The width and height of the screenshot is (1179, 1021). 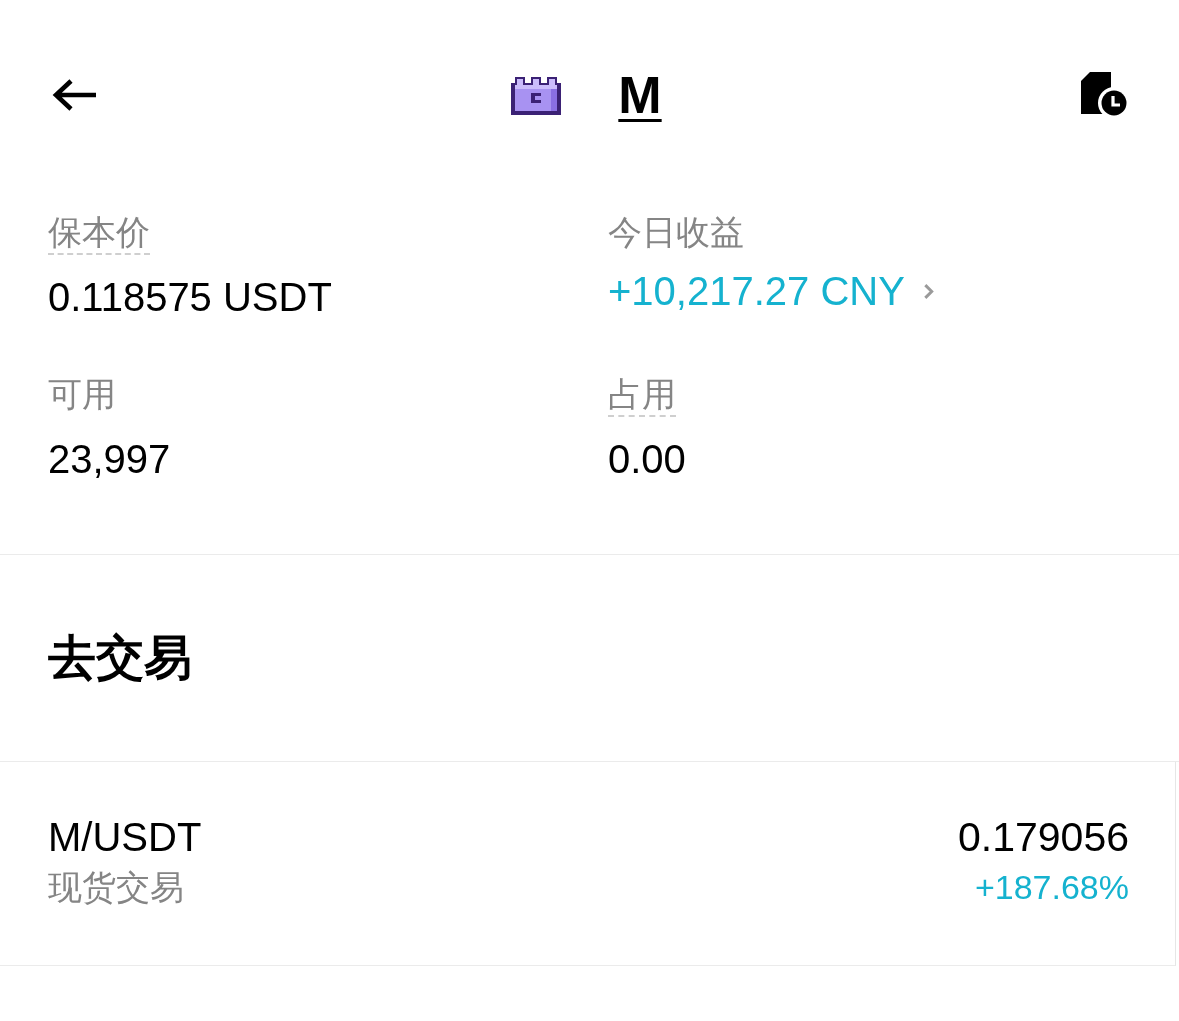 I want to click on history-button, so click(x=1105, y=95).